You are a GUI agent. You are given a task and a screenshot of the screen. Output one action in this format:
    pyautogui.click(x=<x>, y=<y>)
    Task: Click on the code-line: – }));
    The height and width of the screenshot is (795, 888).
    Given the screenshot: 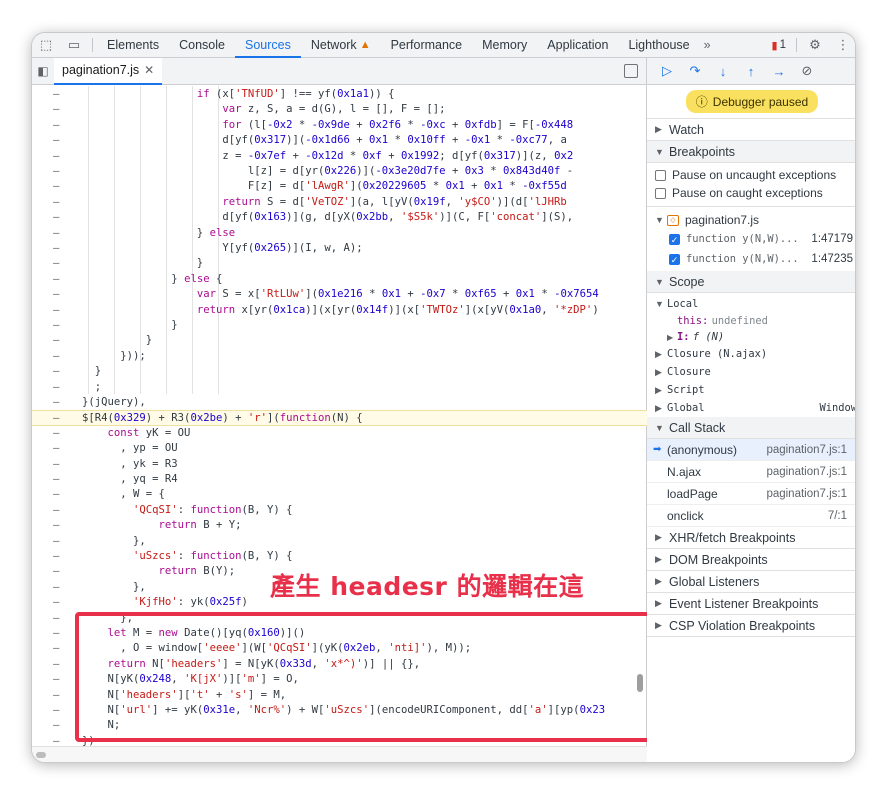 What is the action you would take?
    pyautogui.click(x=339, y=356)
    